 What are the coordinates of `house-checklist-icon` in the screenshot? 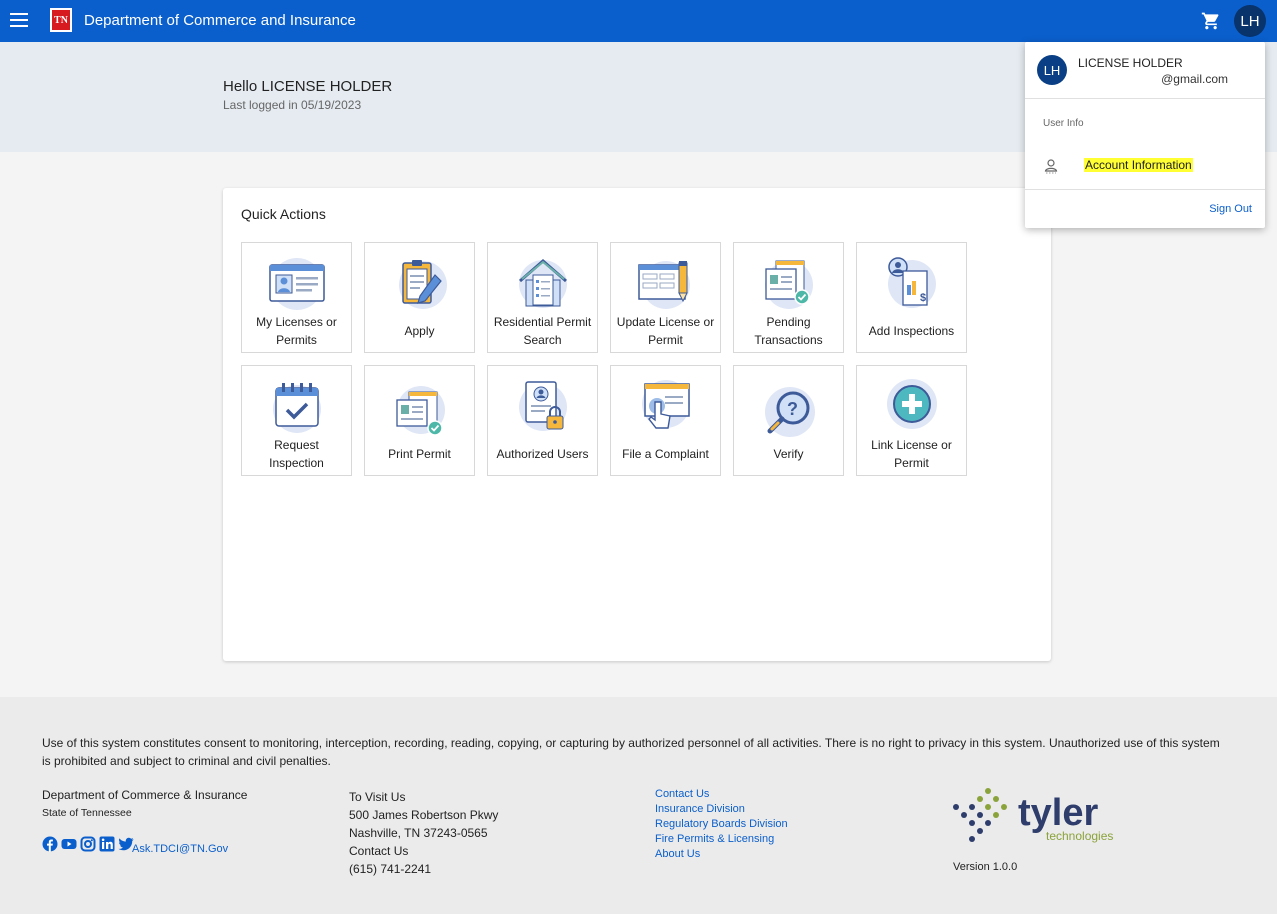 It's located at (542, 283).